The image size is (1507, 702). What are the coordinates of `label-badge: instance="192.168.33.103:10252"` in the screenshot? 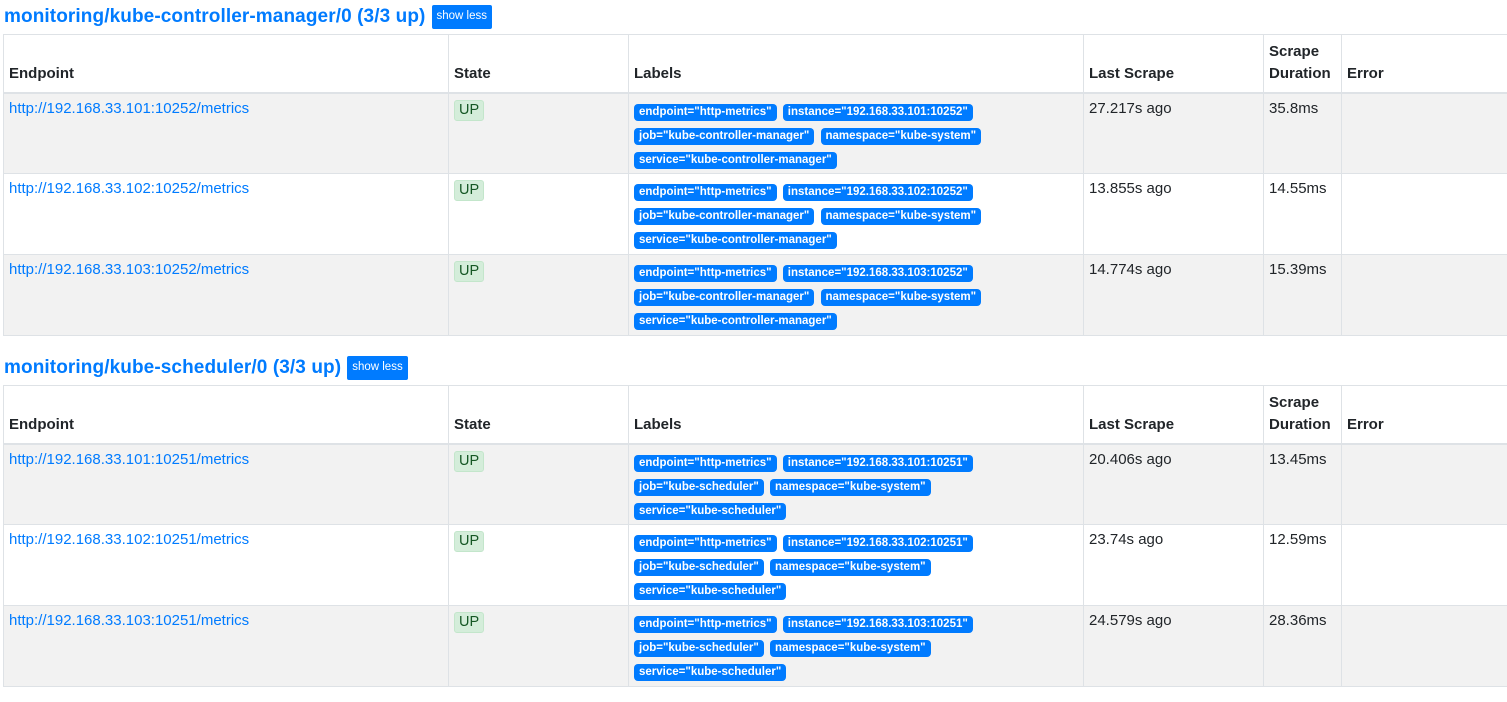 It's located at (877, 273).